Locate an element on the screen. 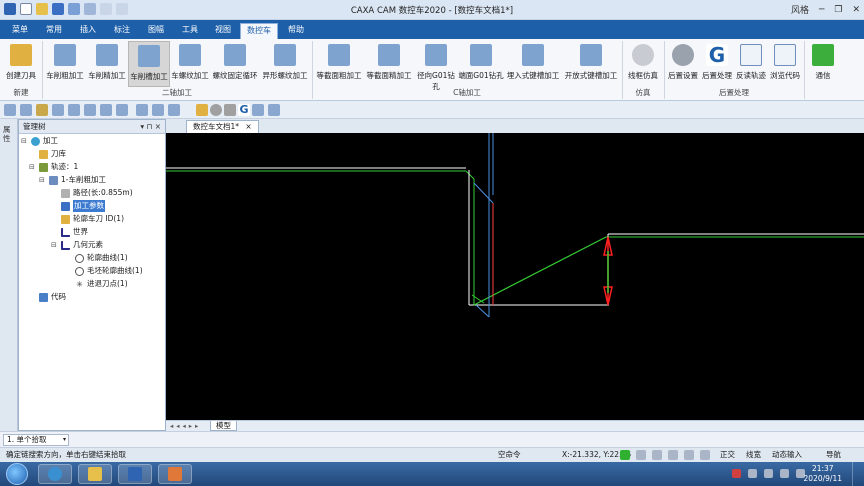  thread-turning-button: 车螺纹加工 is located at coordinates (190, 64).